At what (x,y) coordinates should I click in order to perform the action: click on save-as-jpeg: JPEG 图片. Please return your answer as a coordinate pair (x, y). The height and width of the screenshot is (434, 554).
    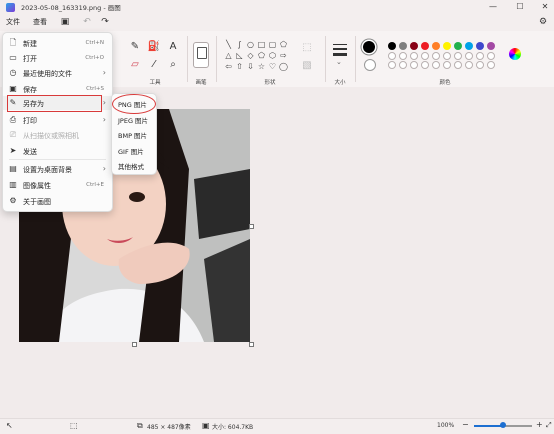
    Looking at the image, I should click on (133, 120).